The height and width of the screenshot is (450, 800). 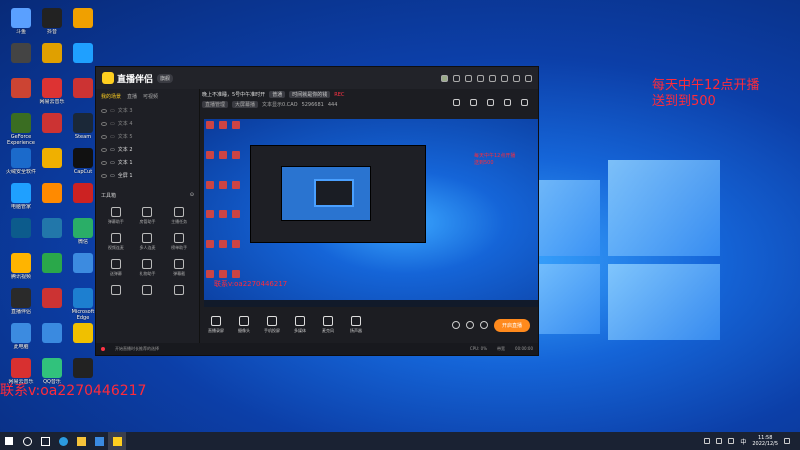 What do you see at coordinates (179, 216) in the screenshot?
I see `tool-item: 主播任务` at bounding box center [179, 216].